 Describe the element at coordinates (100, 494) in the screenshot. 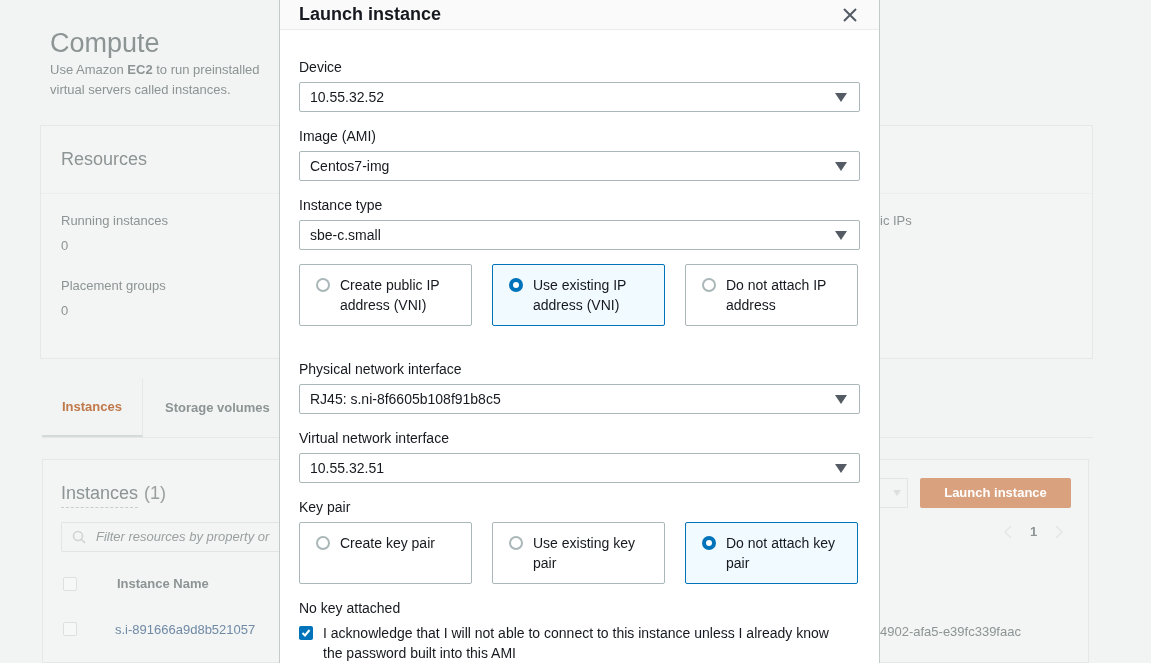

I see `panel-title: Instances` at that location.